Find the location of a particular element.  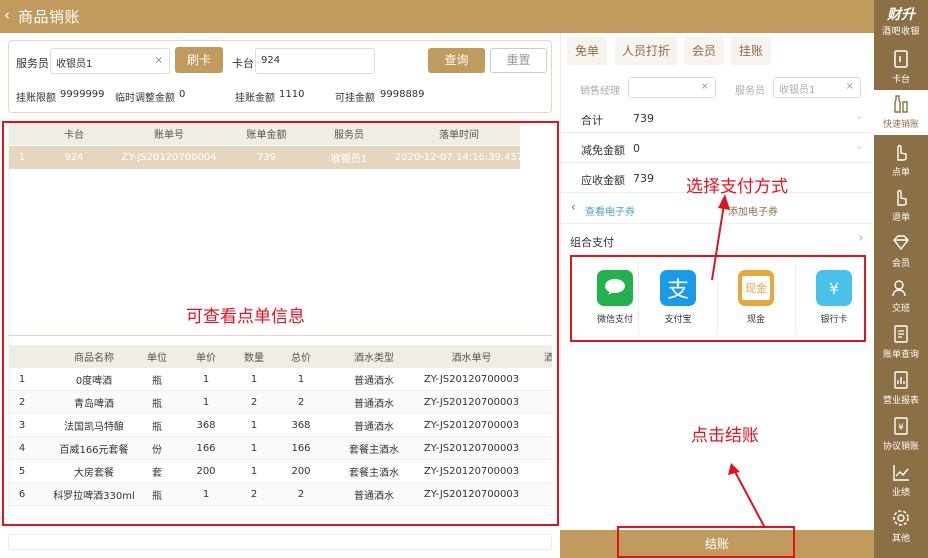

sales-manager-label: 销售经理 is located at coordinates (600, 91).